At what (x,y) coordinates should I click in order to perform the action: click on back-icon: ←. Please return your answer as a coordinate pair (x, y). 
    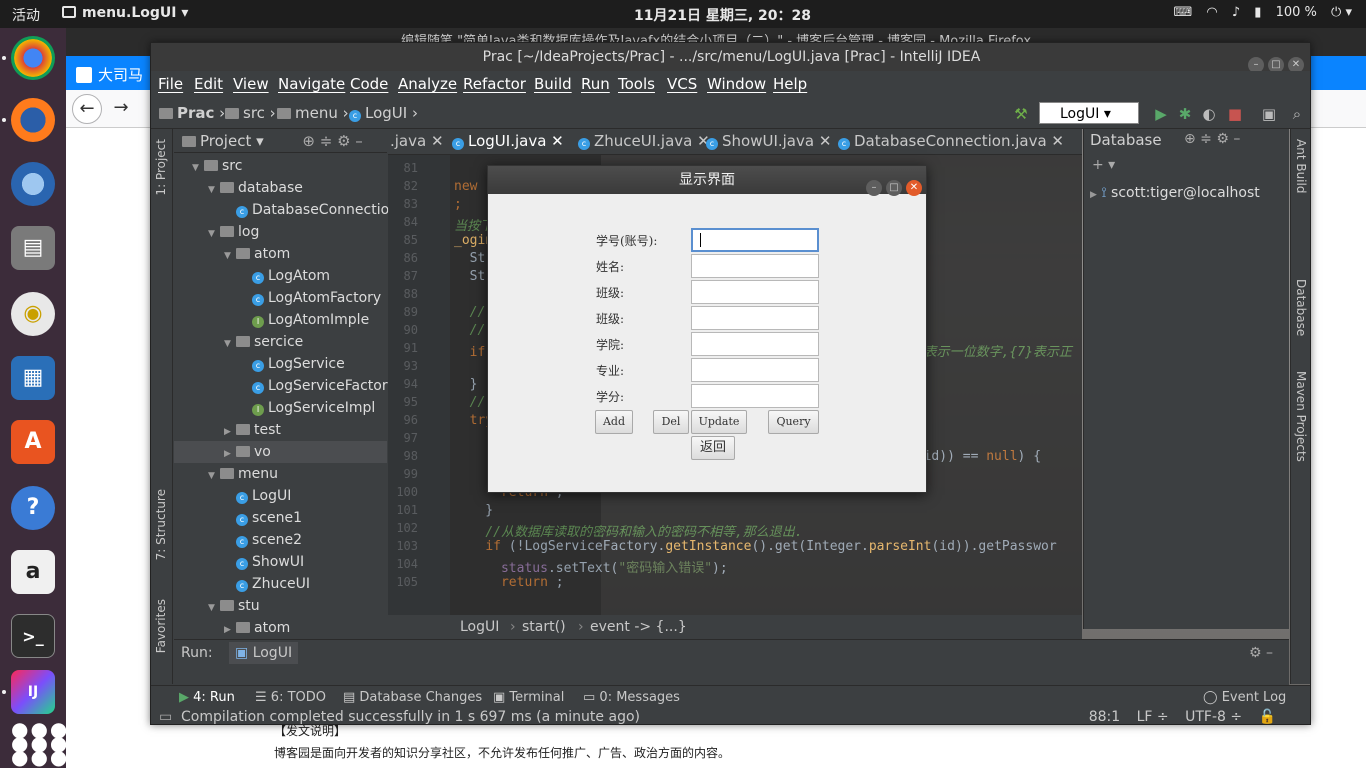
    Looking at the image, I should click on (87, 109).